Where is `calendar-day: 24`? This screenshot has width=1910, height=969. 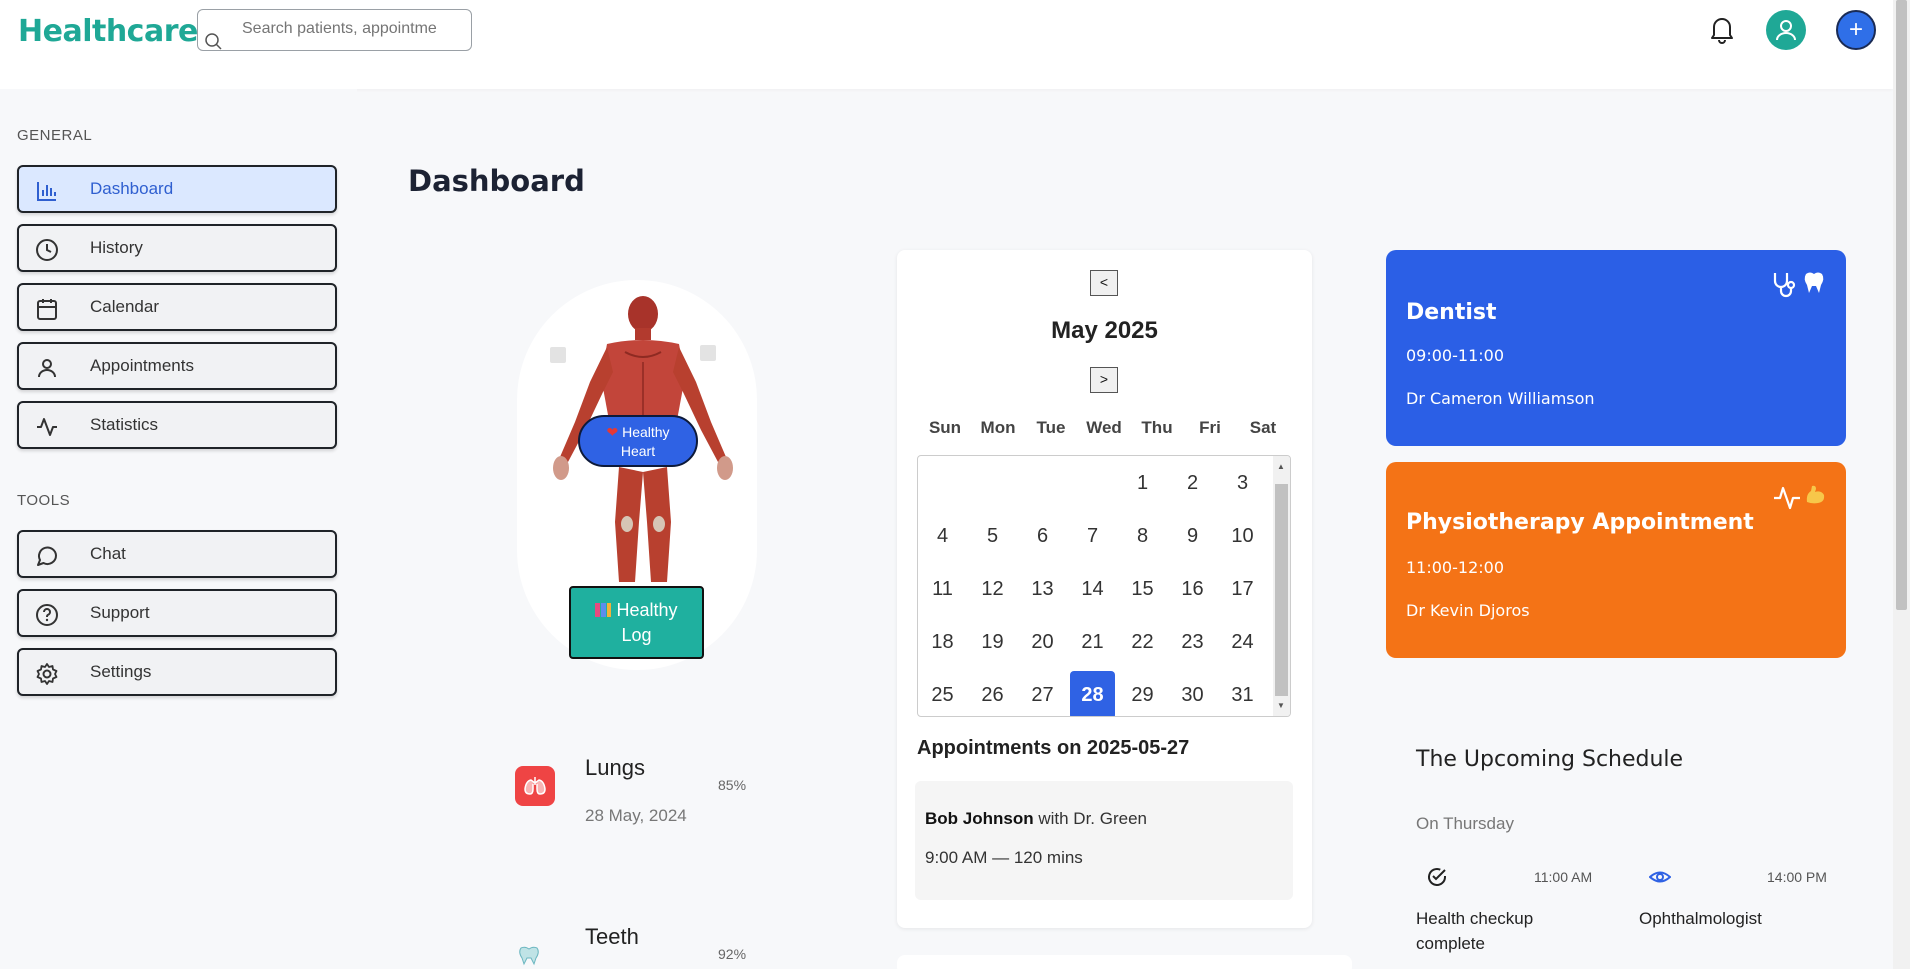
calendar-day: 24 is located at coordinates (1242, 642).